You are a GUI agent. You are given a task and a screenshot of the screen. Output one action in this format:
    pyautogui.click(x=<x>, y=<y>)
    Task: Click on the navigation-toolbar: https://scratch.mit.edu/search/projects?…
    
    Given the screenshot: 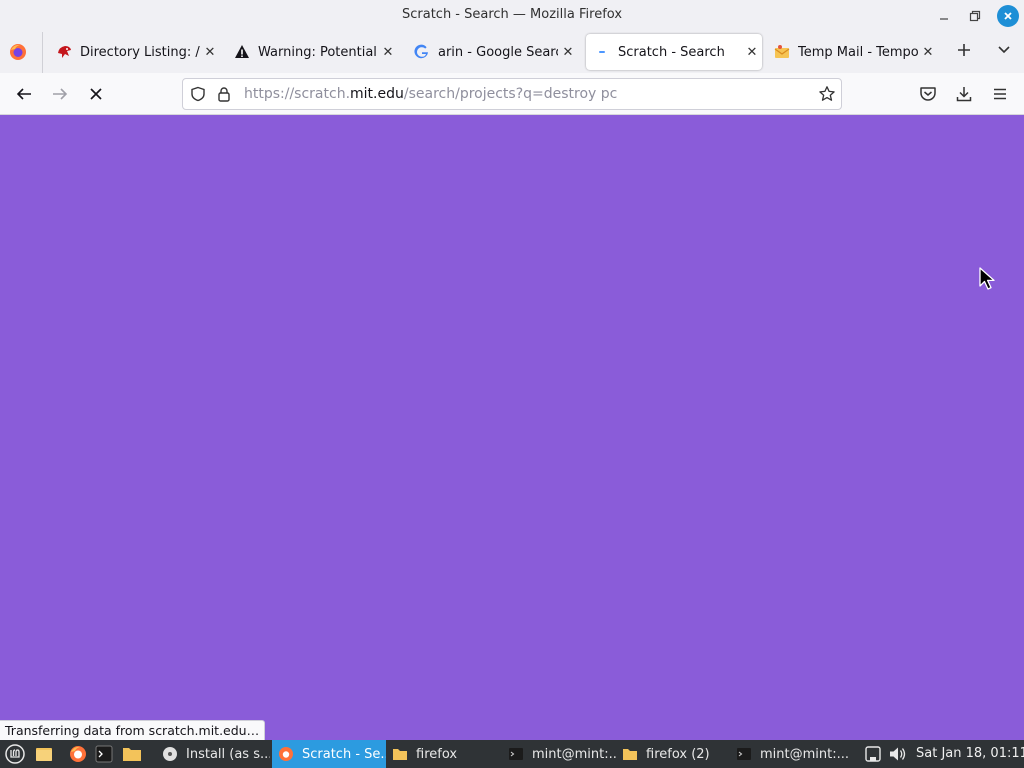 What is the action you would take?
    pyautogui.click(x=512, y=94)
    